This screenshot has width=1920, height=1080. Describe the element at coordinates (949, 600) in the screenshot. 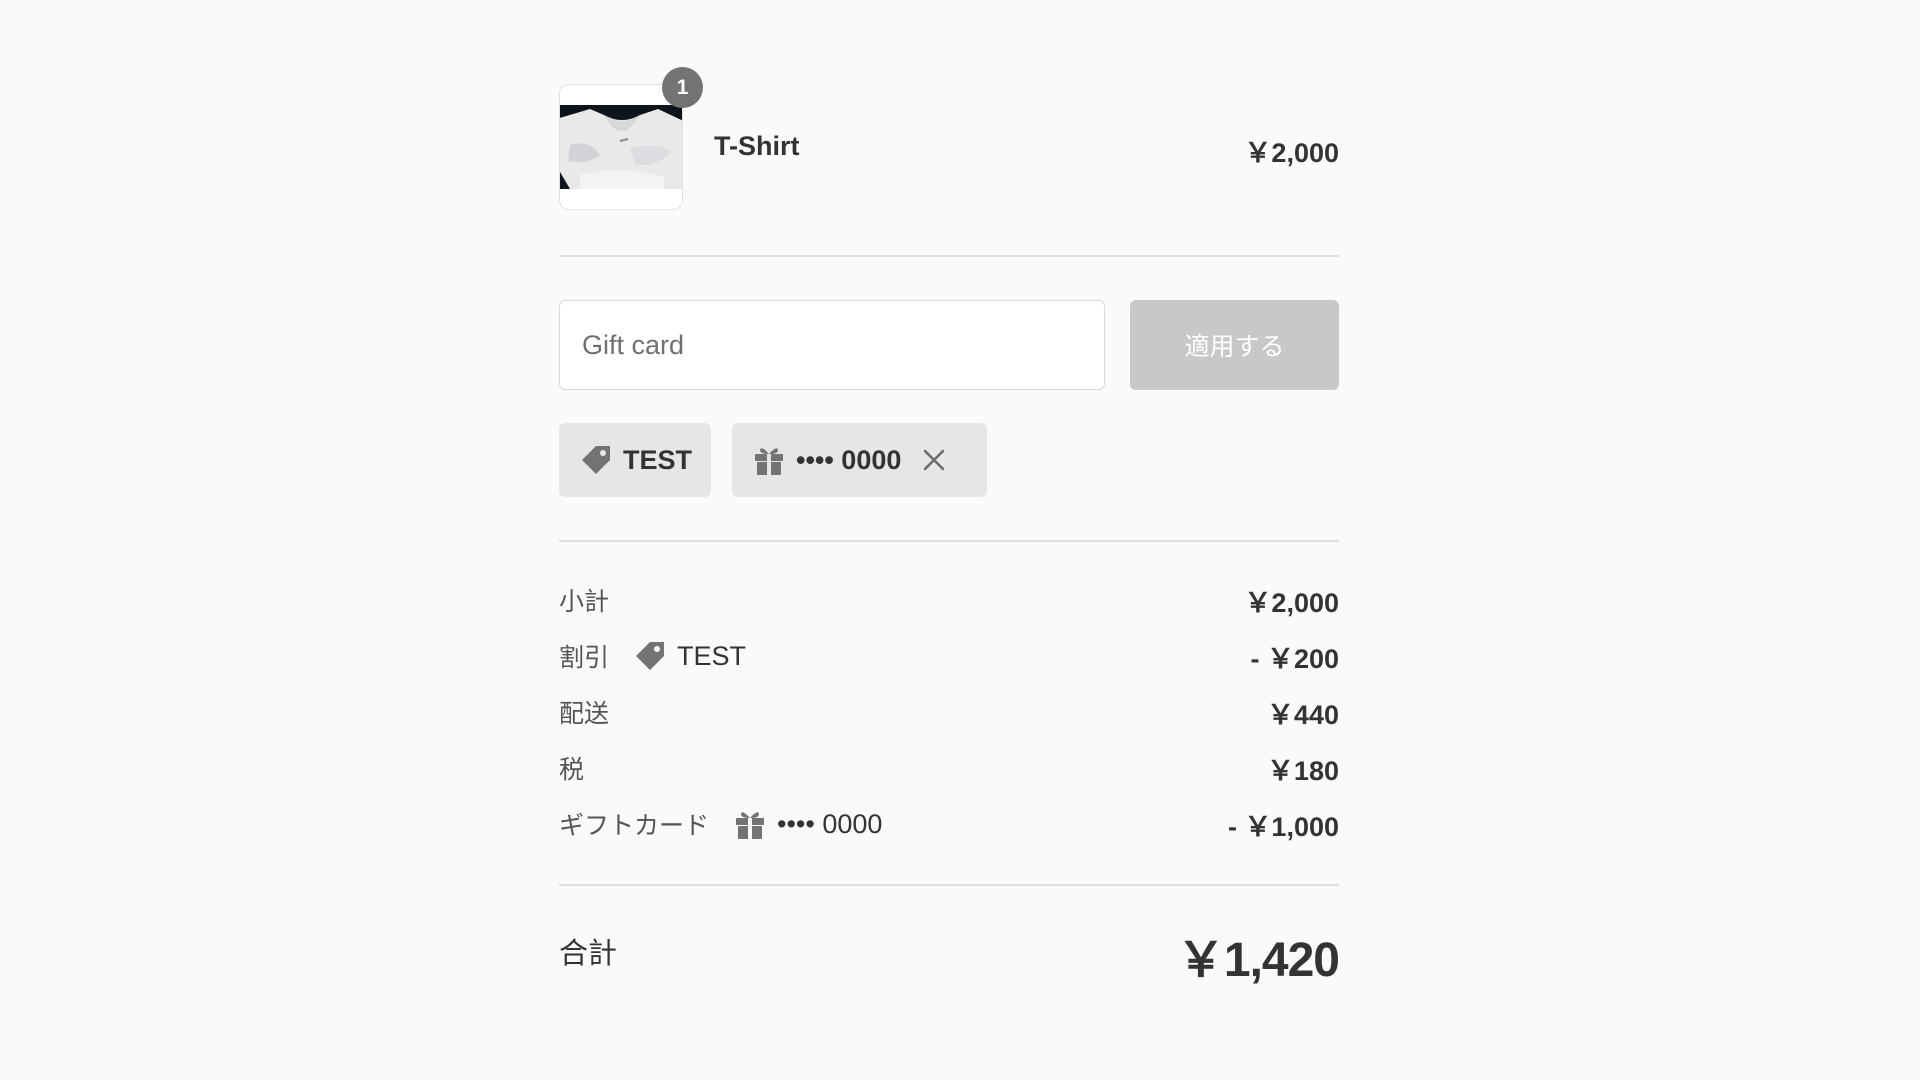

I see `subtotal-row: 小計 ￥2,000` at that location.